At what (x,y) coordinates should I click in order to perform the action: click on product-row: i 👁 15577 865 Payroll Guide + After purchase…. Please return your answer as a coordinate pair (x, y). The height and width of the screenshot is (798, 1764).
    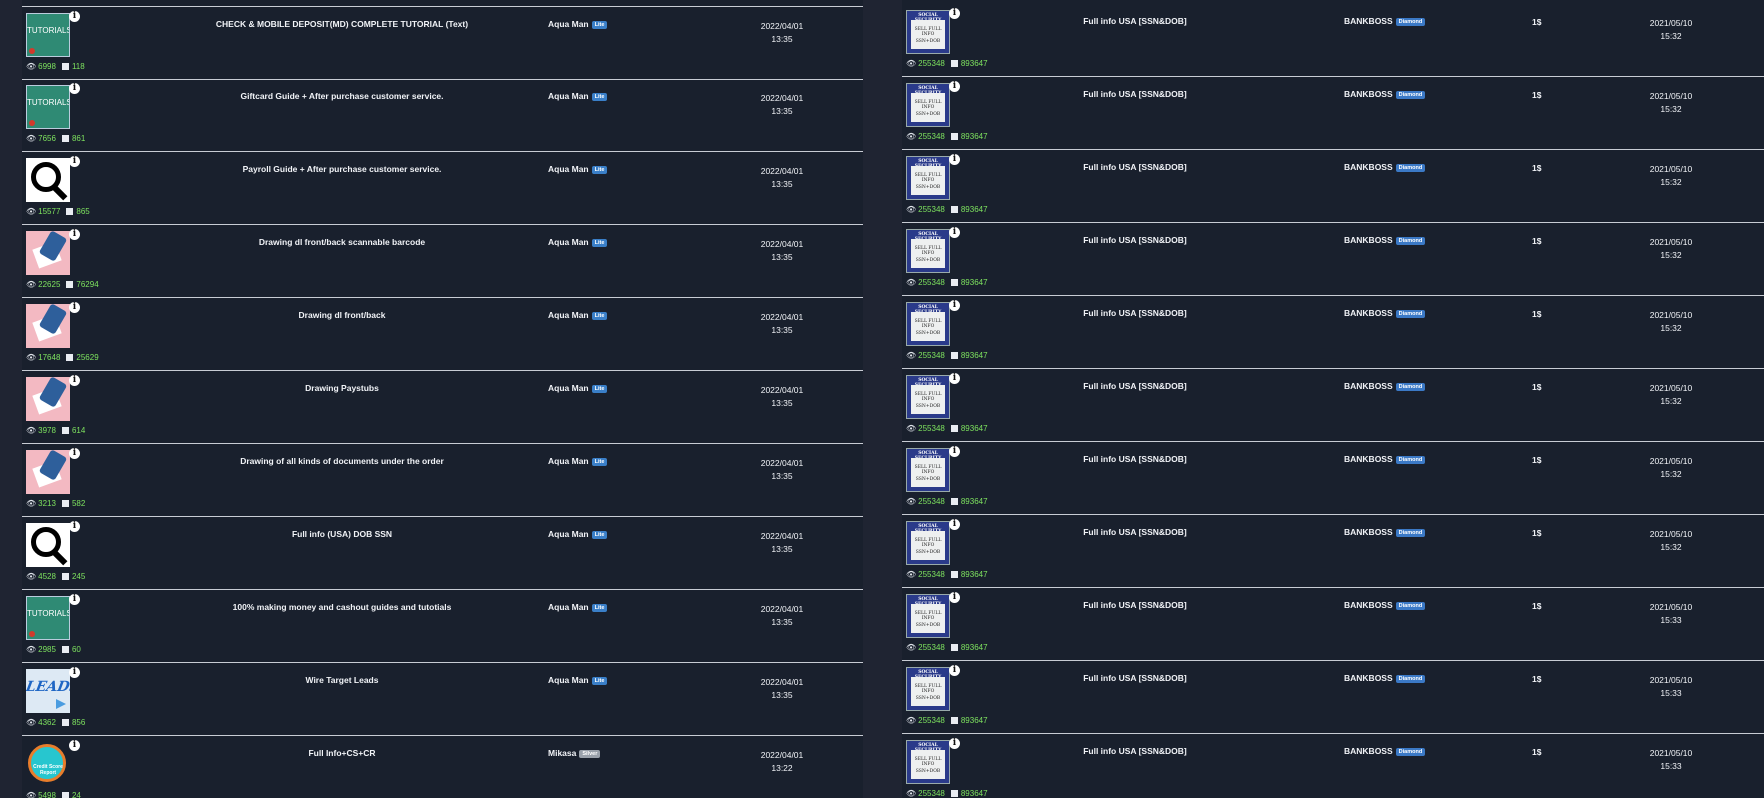
    Looking at the image, I should click on (442, 188).